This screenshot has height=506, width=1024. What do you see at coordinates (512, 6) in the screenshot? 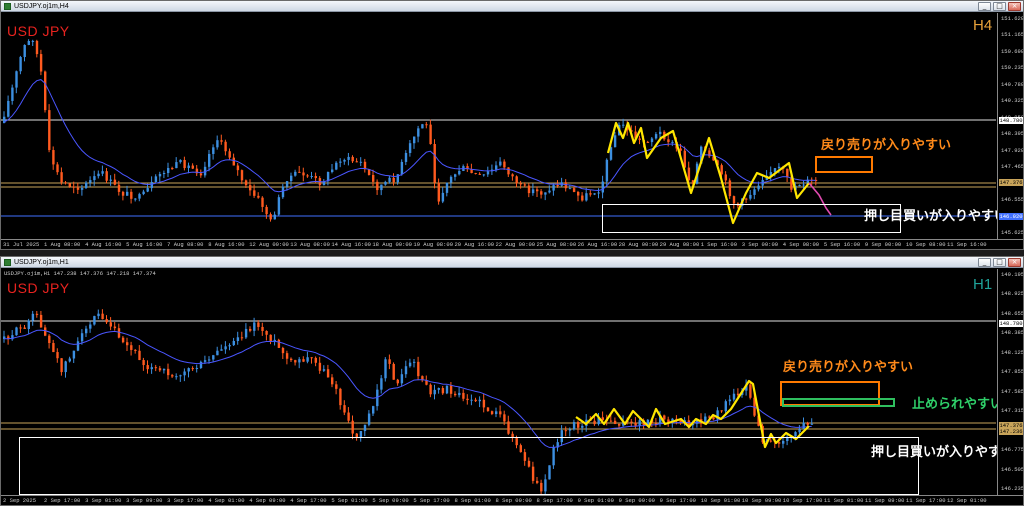
I see `window-titlebar: USDJPY.oj1m,H4 _ □ ×` at bounding box center [512, 6].